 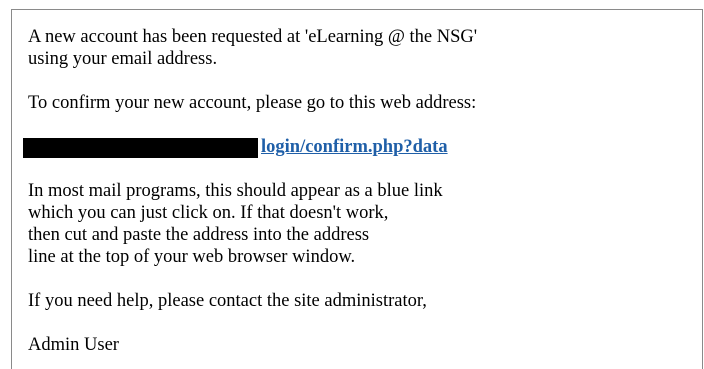 I want to click on intro-line-2: using your email address., so click(x=123, y=59).